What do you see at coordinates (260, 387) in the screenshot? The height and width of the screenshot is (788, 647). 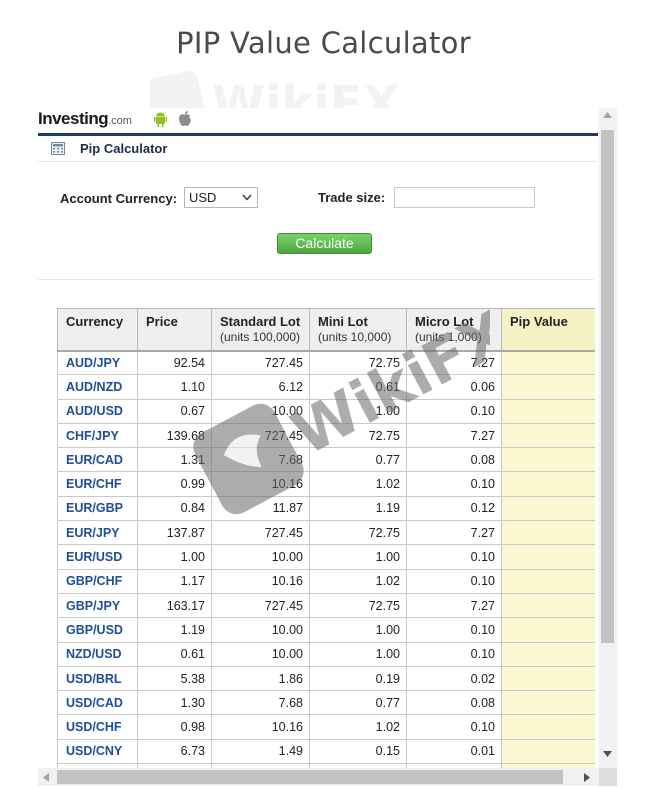 I see `standard-lot-cell: 6.12` at bounding box center [260, 387].